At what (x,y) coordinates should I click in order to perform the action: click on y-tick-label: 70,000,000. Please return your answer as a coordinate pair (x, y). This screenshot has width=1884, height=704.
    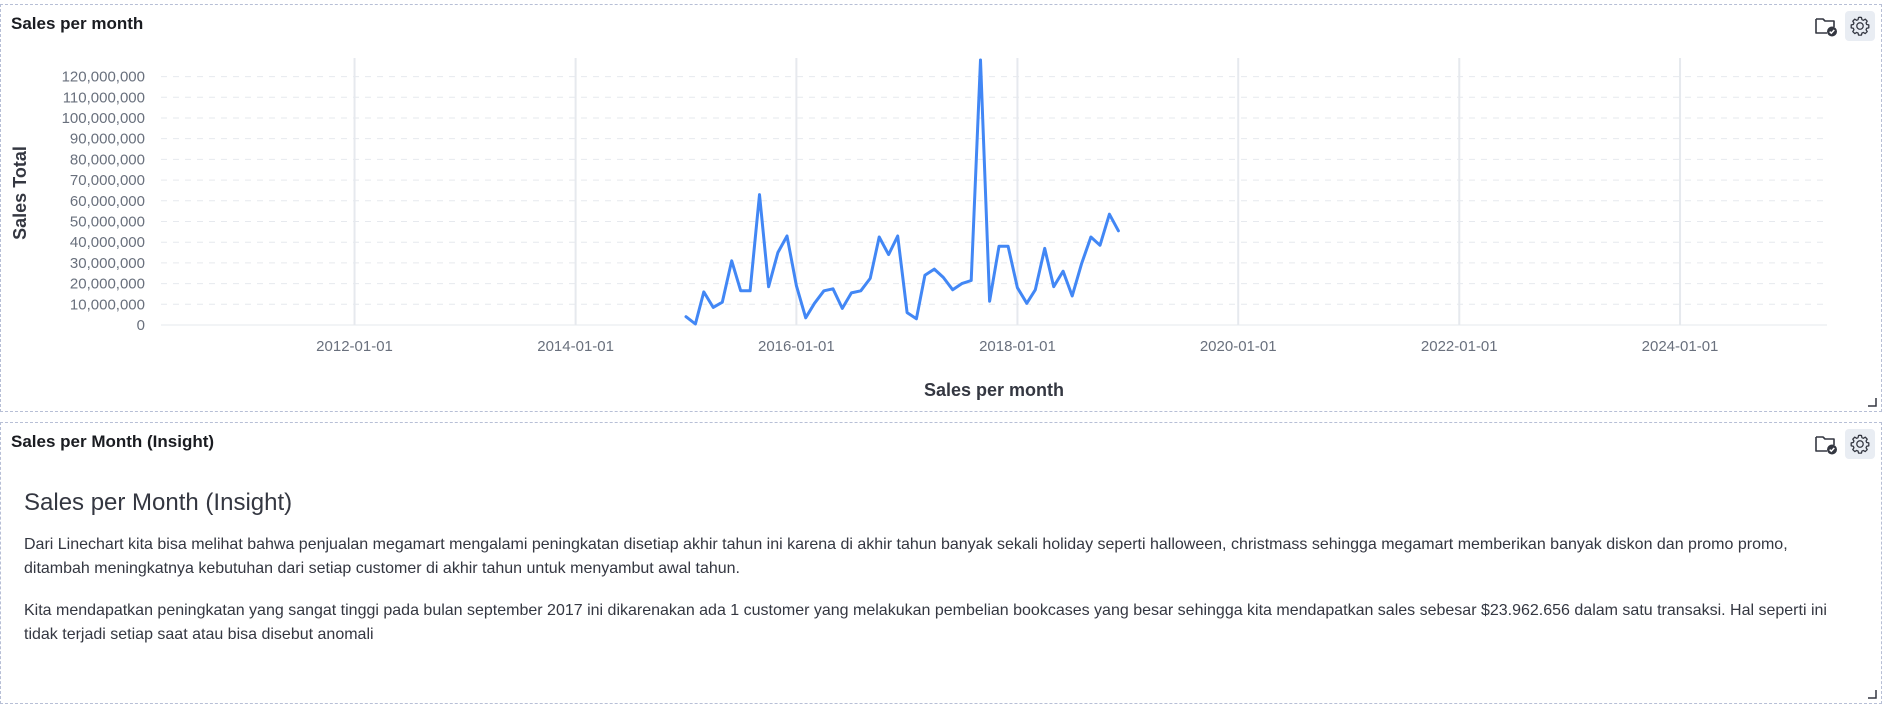
    Looking at the image, I should click on (107, 180).